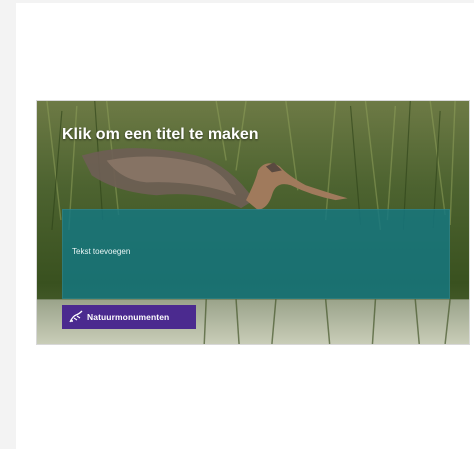 Image resolution: width=474 pixels, height=449 pixels. I want to click on text-placeholder-label: Tekst toevoegen, so click(101, 251).